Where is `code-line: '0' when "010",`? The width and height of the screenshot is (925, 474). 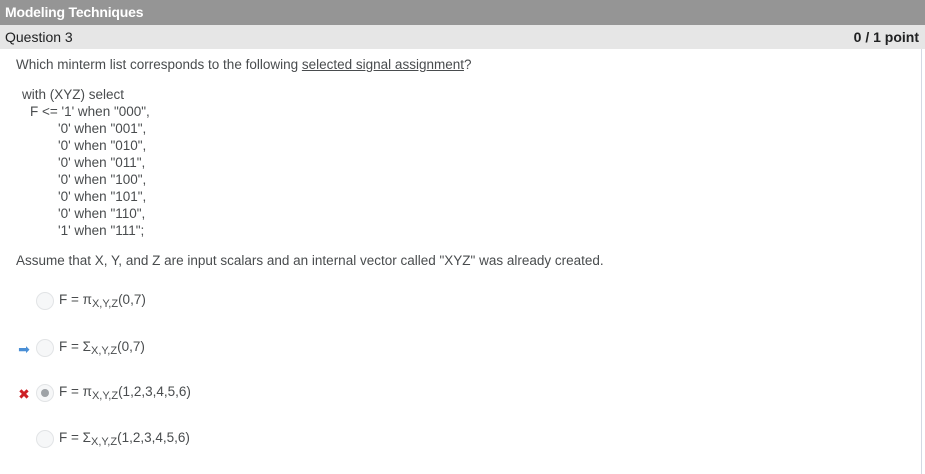
code-line: '0' when "010", is located at coordinates (102, 145).